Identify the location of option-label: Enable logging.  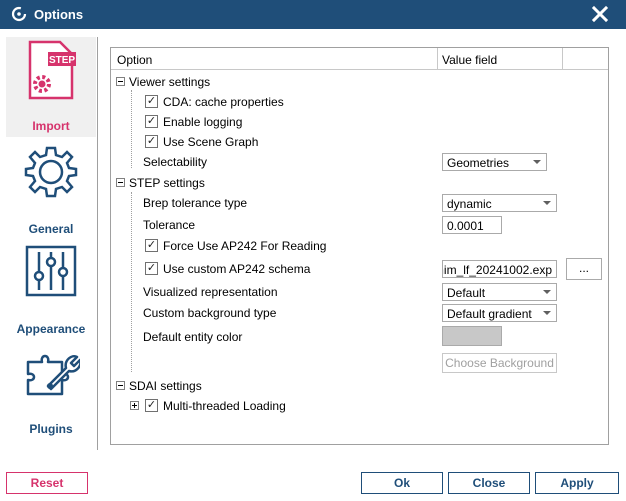
(203, 122).